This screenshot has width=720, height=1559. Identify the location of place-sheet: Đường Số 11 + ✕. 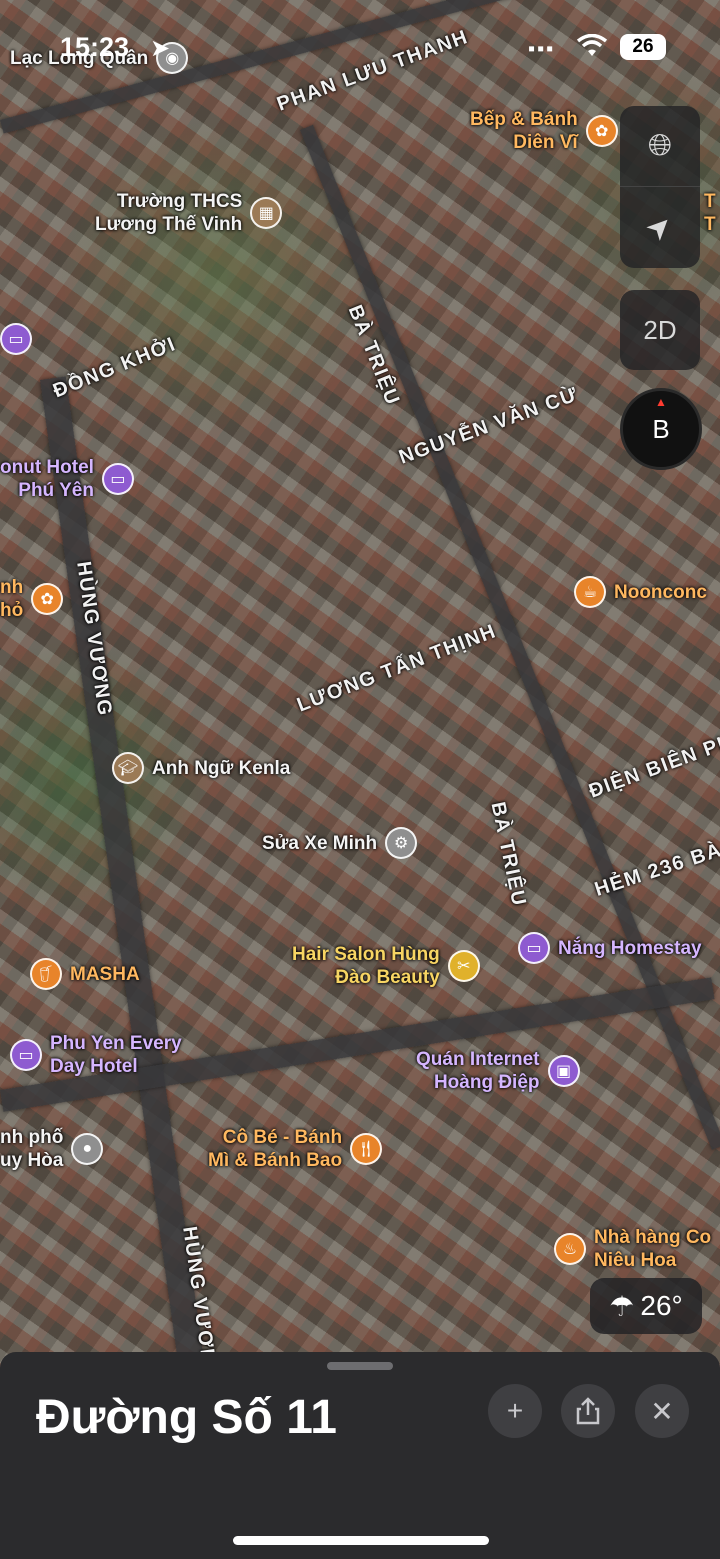
(360, 1455).